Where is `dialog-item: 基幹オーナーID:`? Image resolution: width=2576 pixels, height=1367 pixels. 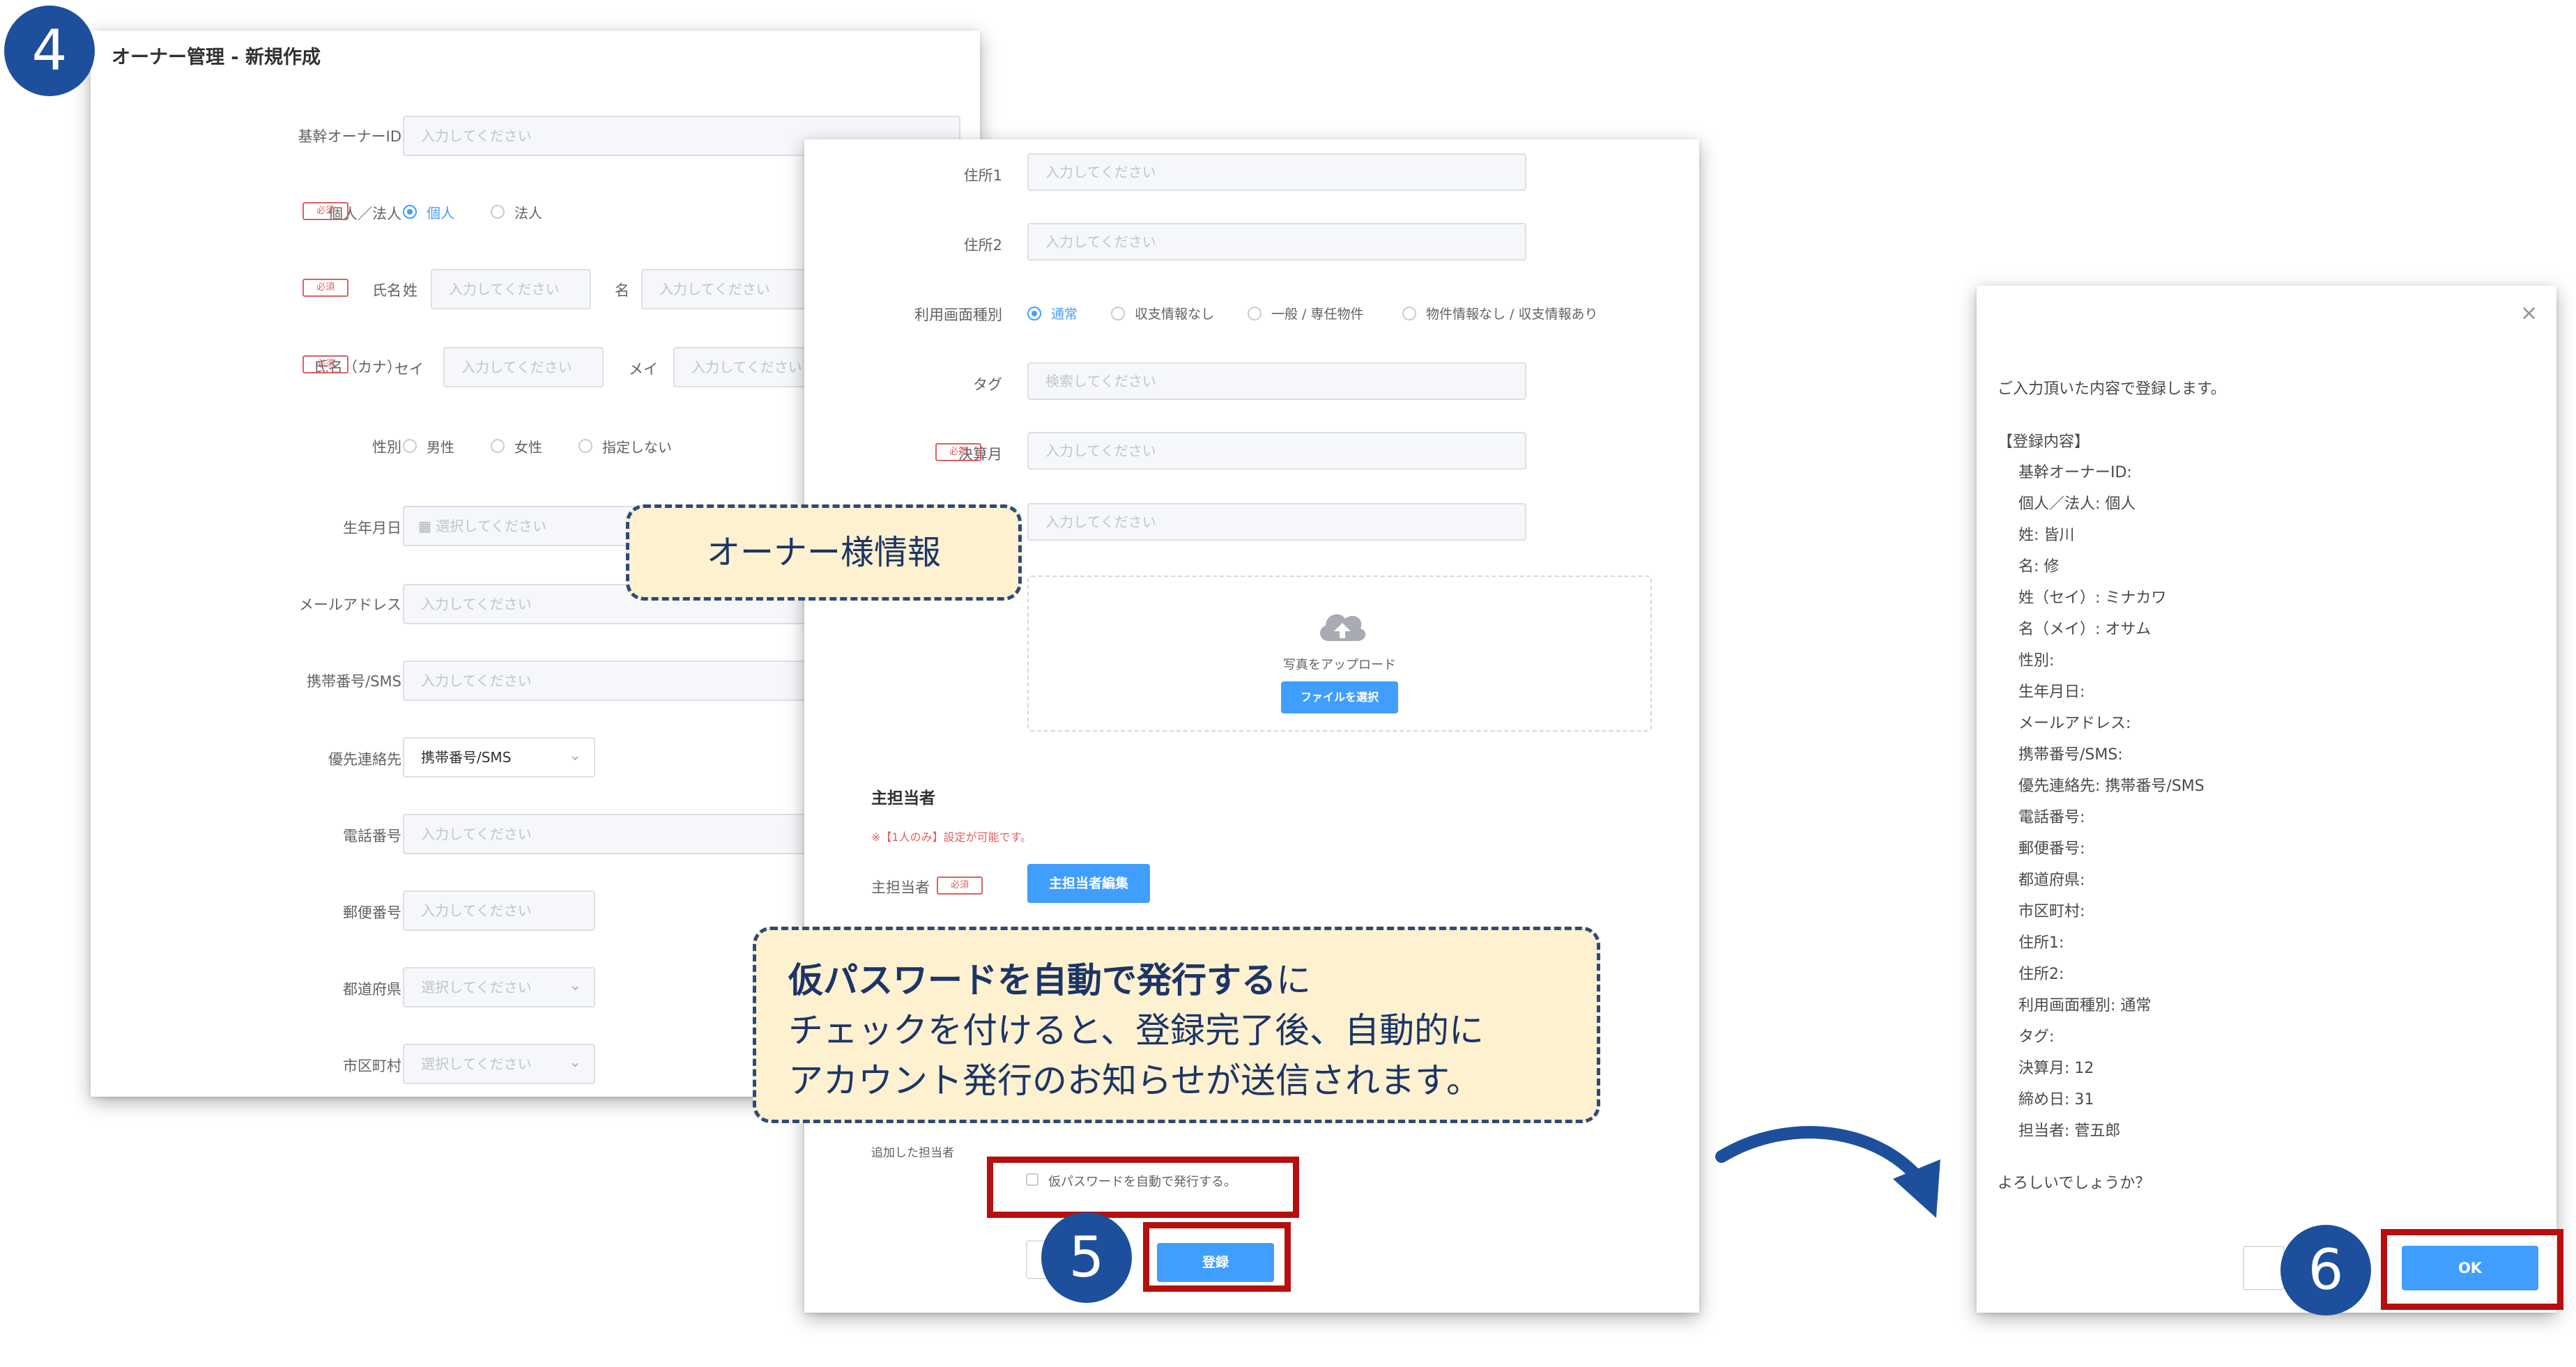
dialog-item: 基幹オーナーID: is located at coordinates (2075, 473).